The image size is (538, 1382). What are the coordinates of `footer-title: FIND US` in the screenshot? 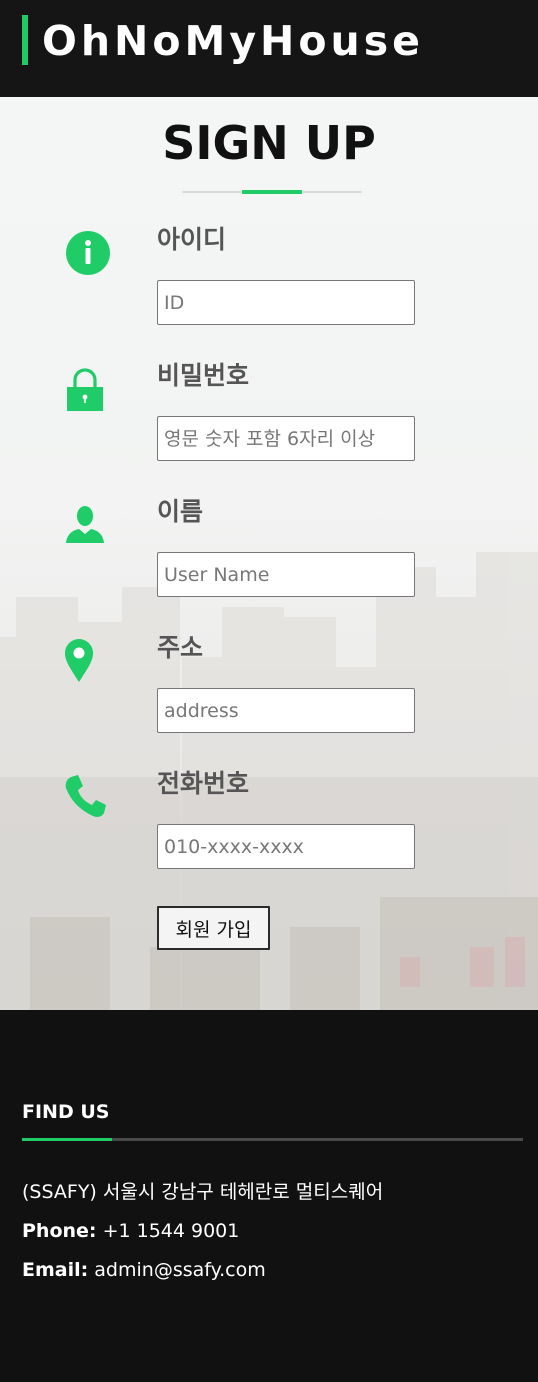 It's located at (66, 1112).